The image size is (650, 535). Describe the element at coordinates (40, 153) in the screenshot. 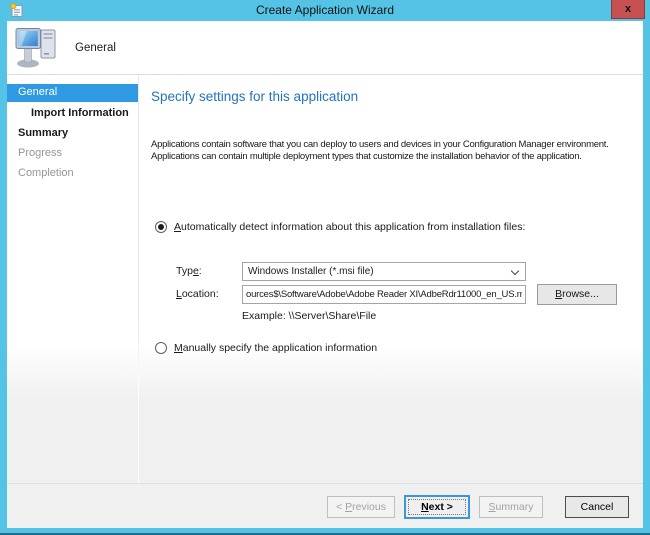

I see `sidebar-item-progress: Progress` at that location.